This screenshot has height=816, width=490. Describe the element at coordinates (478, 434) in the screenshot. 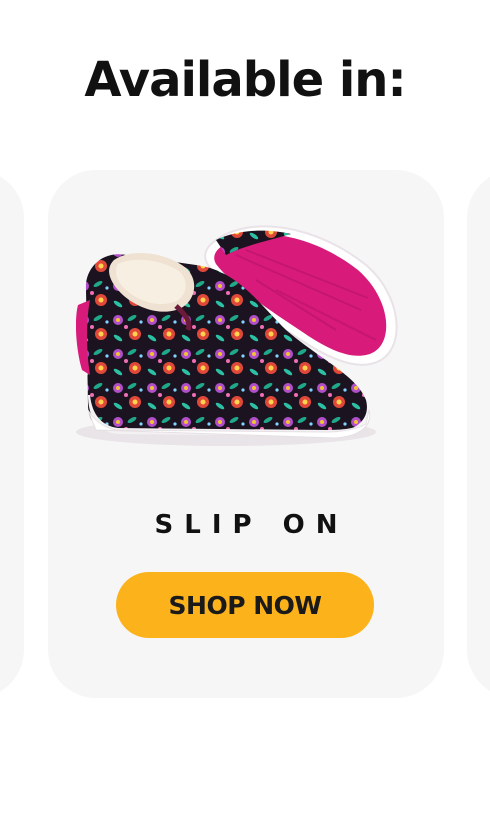

I see `product-card-next` at that location.